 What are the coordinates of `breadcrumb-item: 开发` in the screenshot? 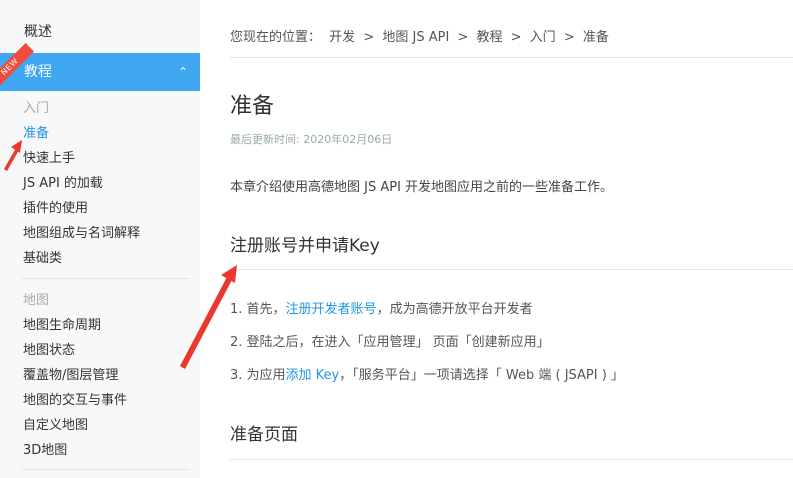 It's located at (342, 37).